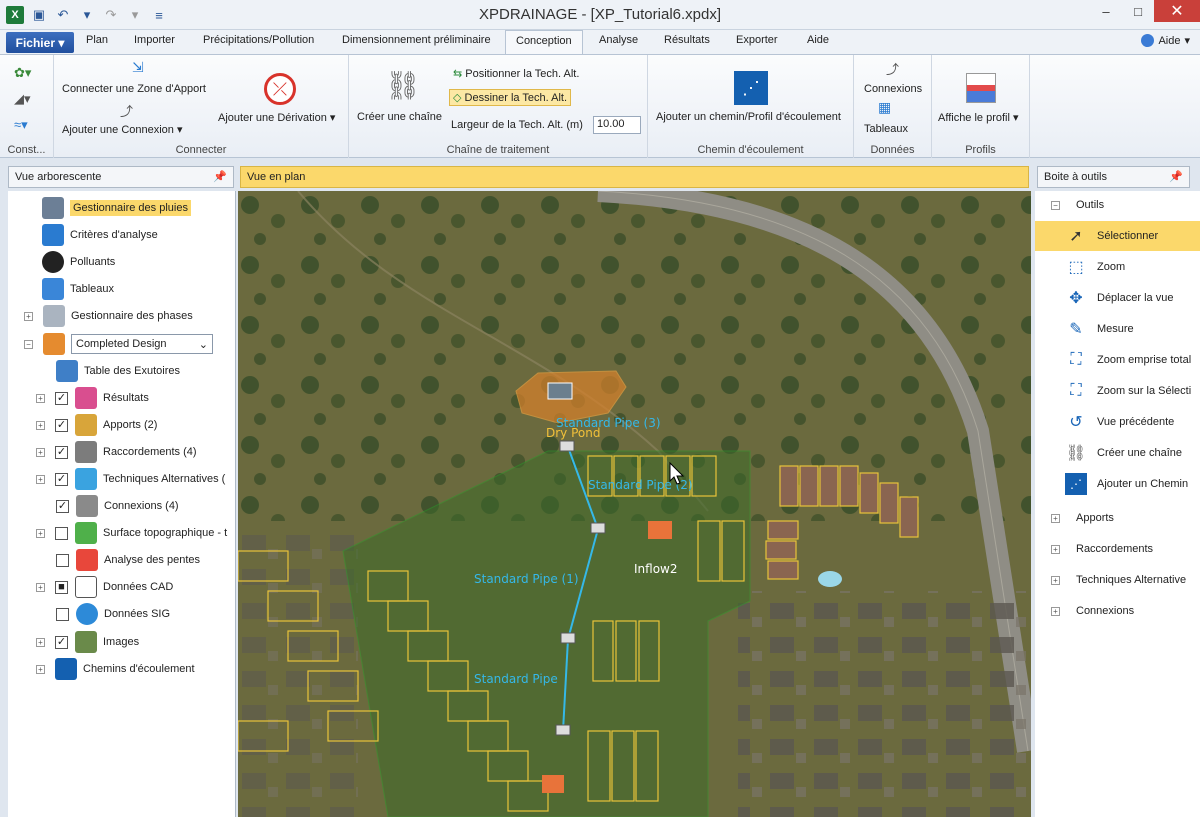 The width and height of the screenshot is (1200, 817). Describe the element at coordinates (131, 533) in the screenshot. I see `tree-item-topography: + Surface topographique - t` at that location.